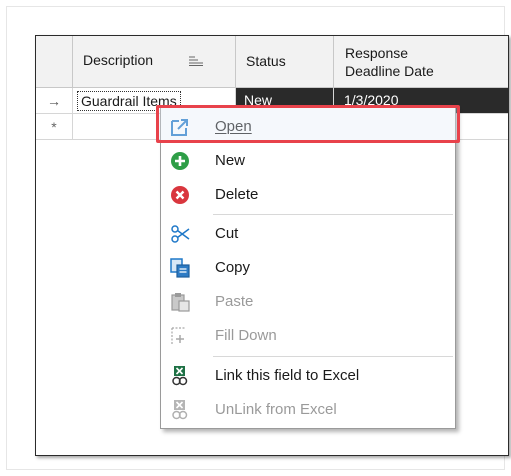 Image resolution: width=511 pixels, height=476 pixels. I want to click on open-highlight-box, so click(308, 124).